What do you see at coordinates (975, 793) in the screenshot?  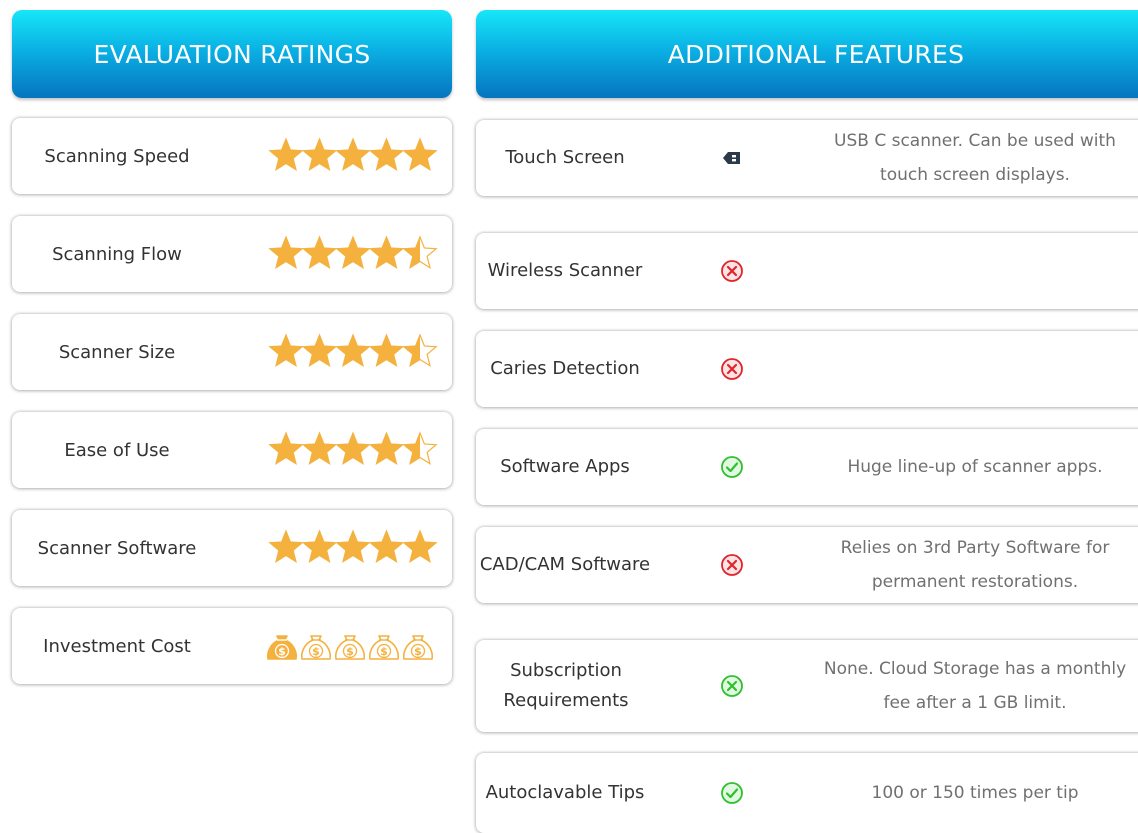 I see `feature-note: 100 or 150 times per tip` at bounding box center [975, 793].